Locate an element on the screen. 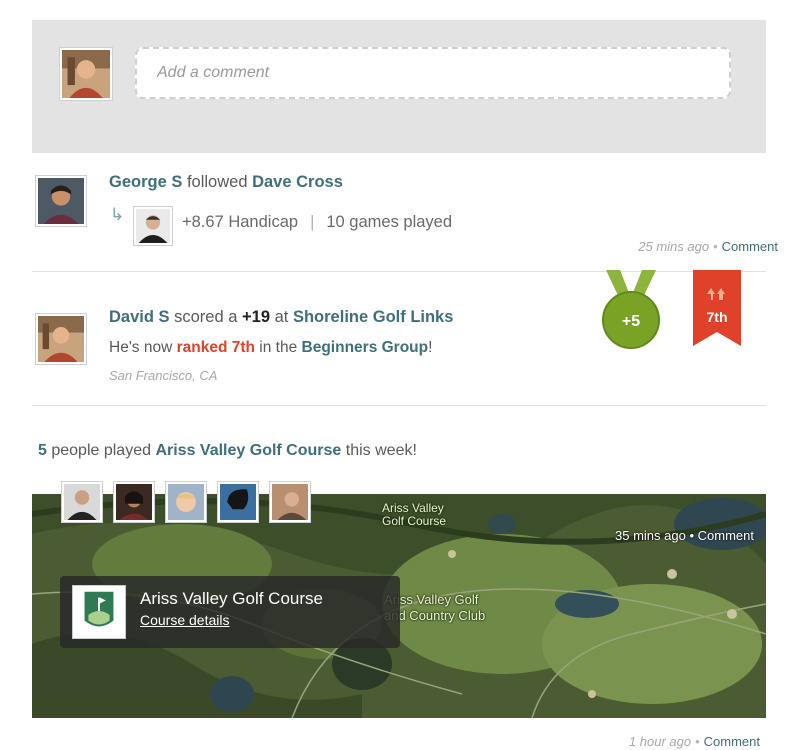  rank-text: ranked 7th is located at coordinates (215, 347).